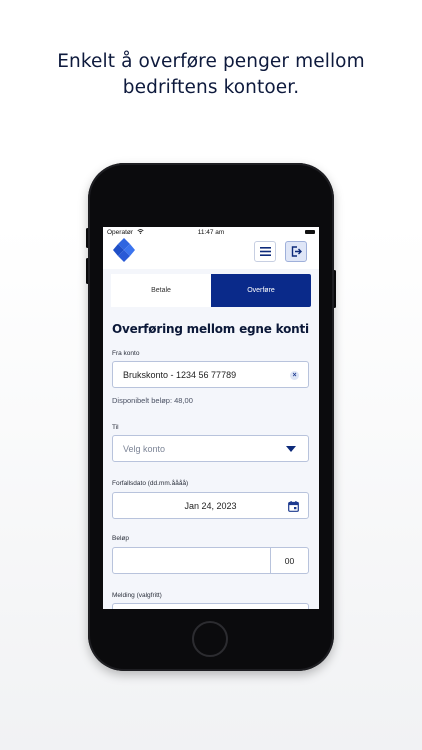 The image size is (422, 750). Describe the element at coordinates (293, 506) in the screenshot. I see `calendar-icon` at that location.